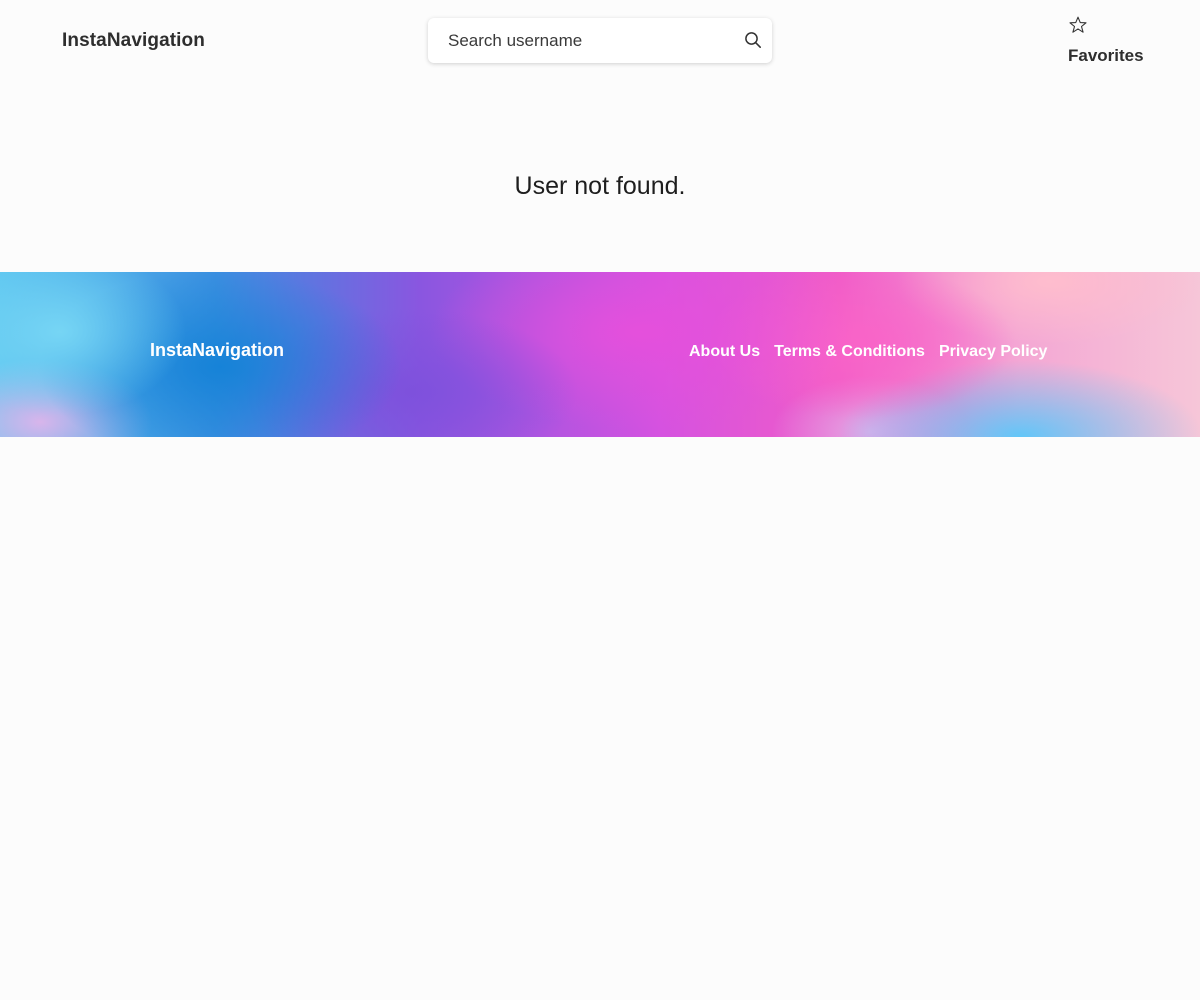 This screenshot has width=1200, height=1000. I want to click on search-button, so click(753, 40).